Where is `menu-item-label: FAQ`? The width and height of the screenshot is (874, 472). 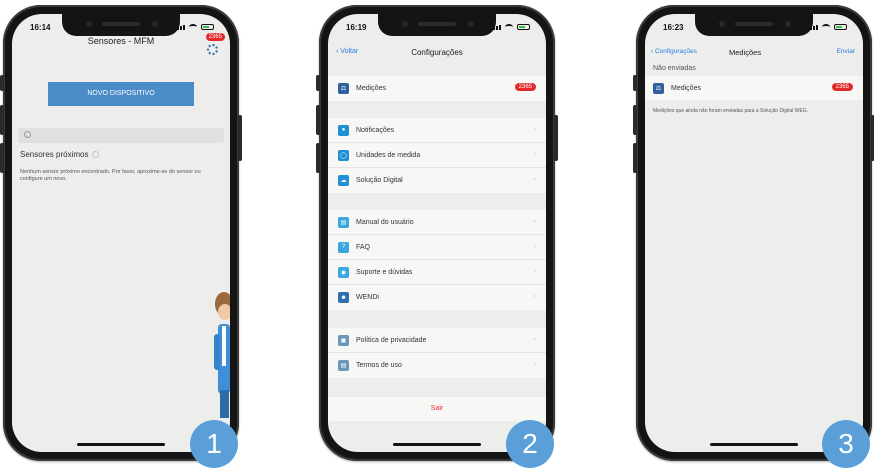
menu-item-label: FAQ is located at coordinates (363, 247).